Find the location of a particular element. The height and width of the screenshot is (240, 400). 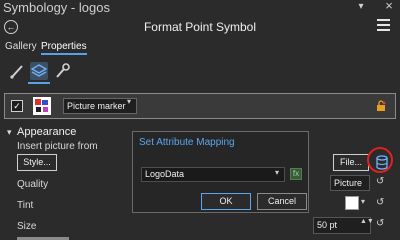

active-tab-indicator is located at coordinates (64, 54).